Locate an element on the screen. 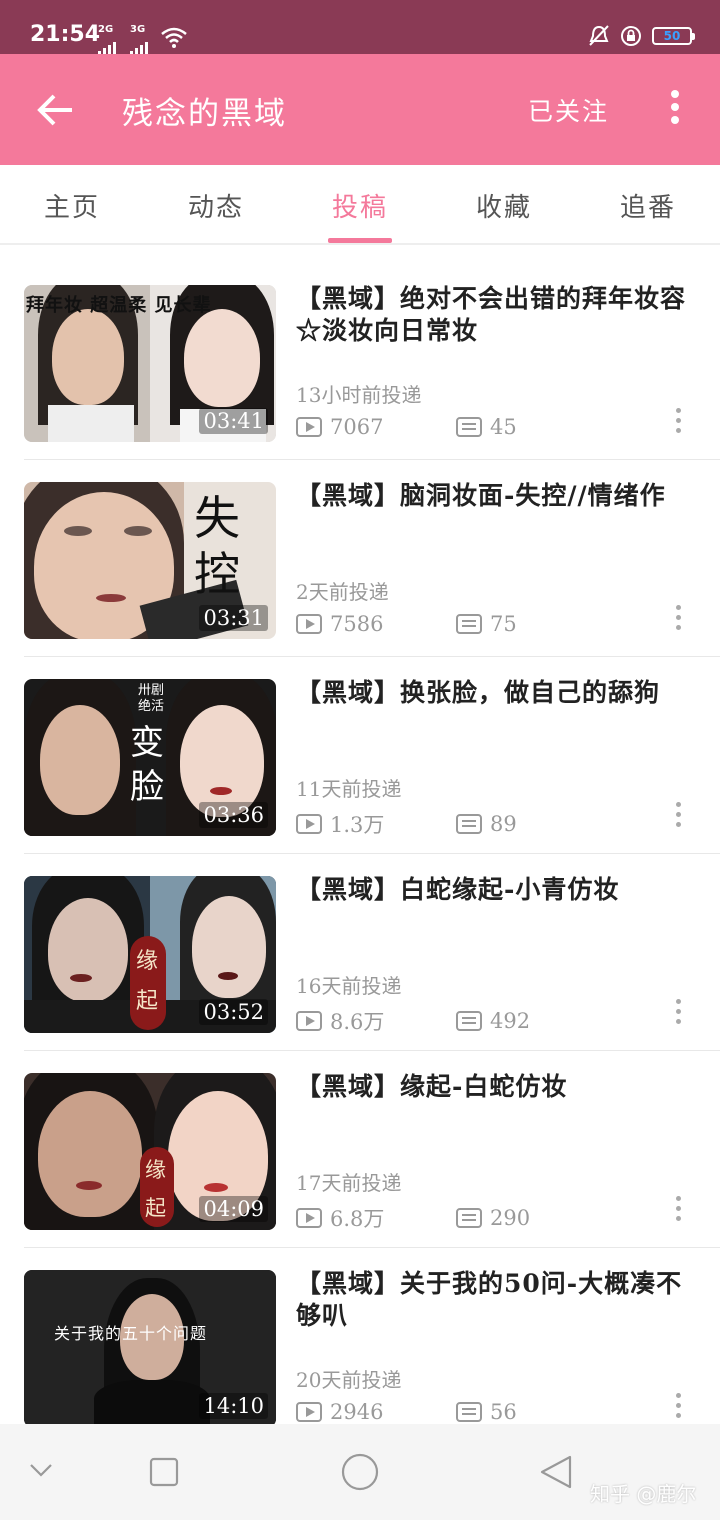 Image resolution: width=720 pixels, height=1520 pixels. view-count: 1.3万 is located at coordinates (357, 825).